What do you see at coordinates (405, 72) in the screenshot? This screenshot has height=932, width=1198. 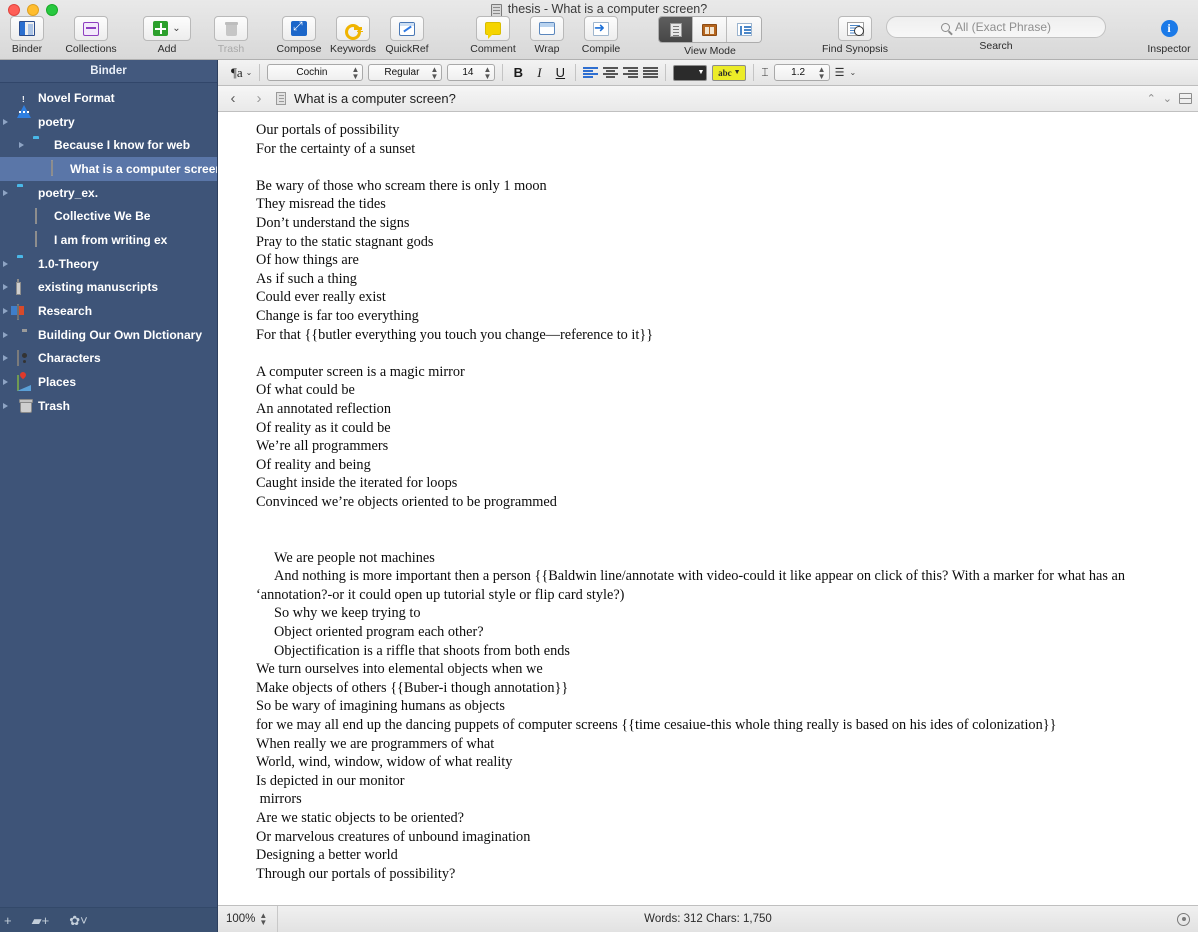 I see `font-style-select: Regular ▲ ▼` at bounding box center [405, 72].